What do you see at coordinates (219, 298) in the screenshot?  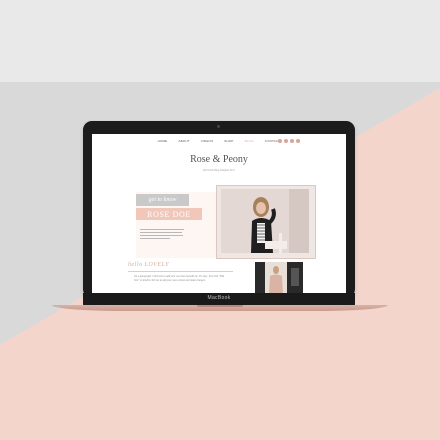 I see `chin-label: MacBook` at bounding box center [219, 298].